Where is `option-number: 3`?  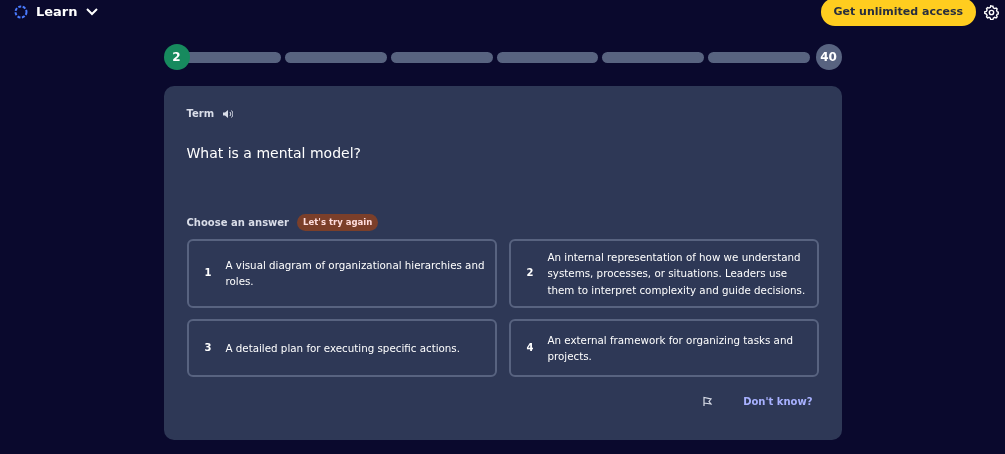 option-number: 3 is located at coordinates (208, 348).